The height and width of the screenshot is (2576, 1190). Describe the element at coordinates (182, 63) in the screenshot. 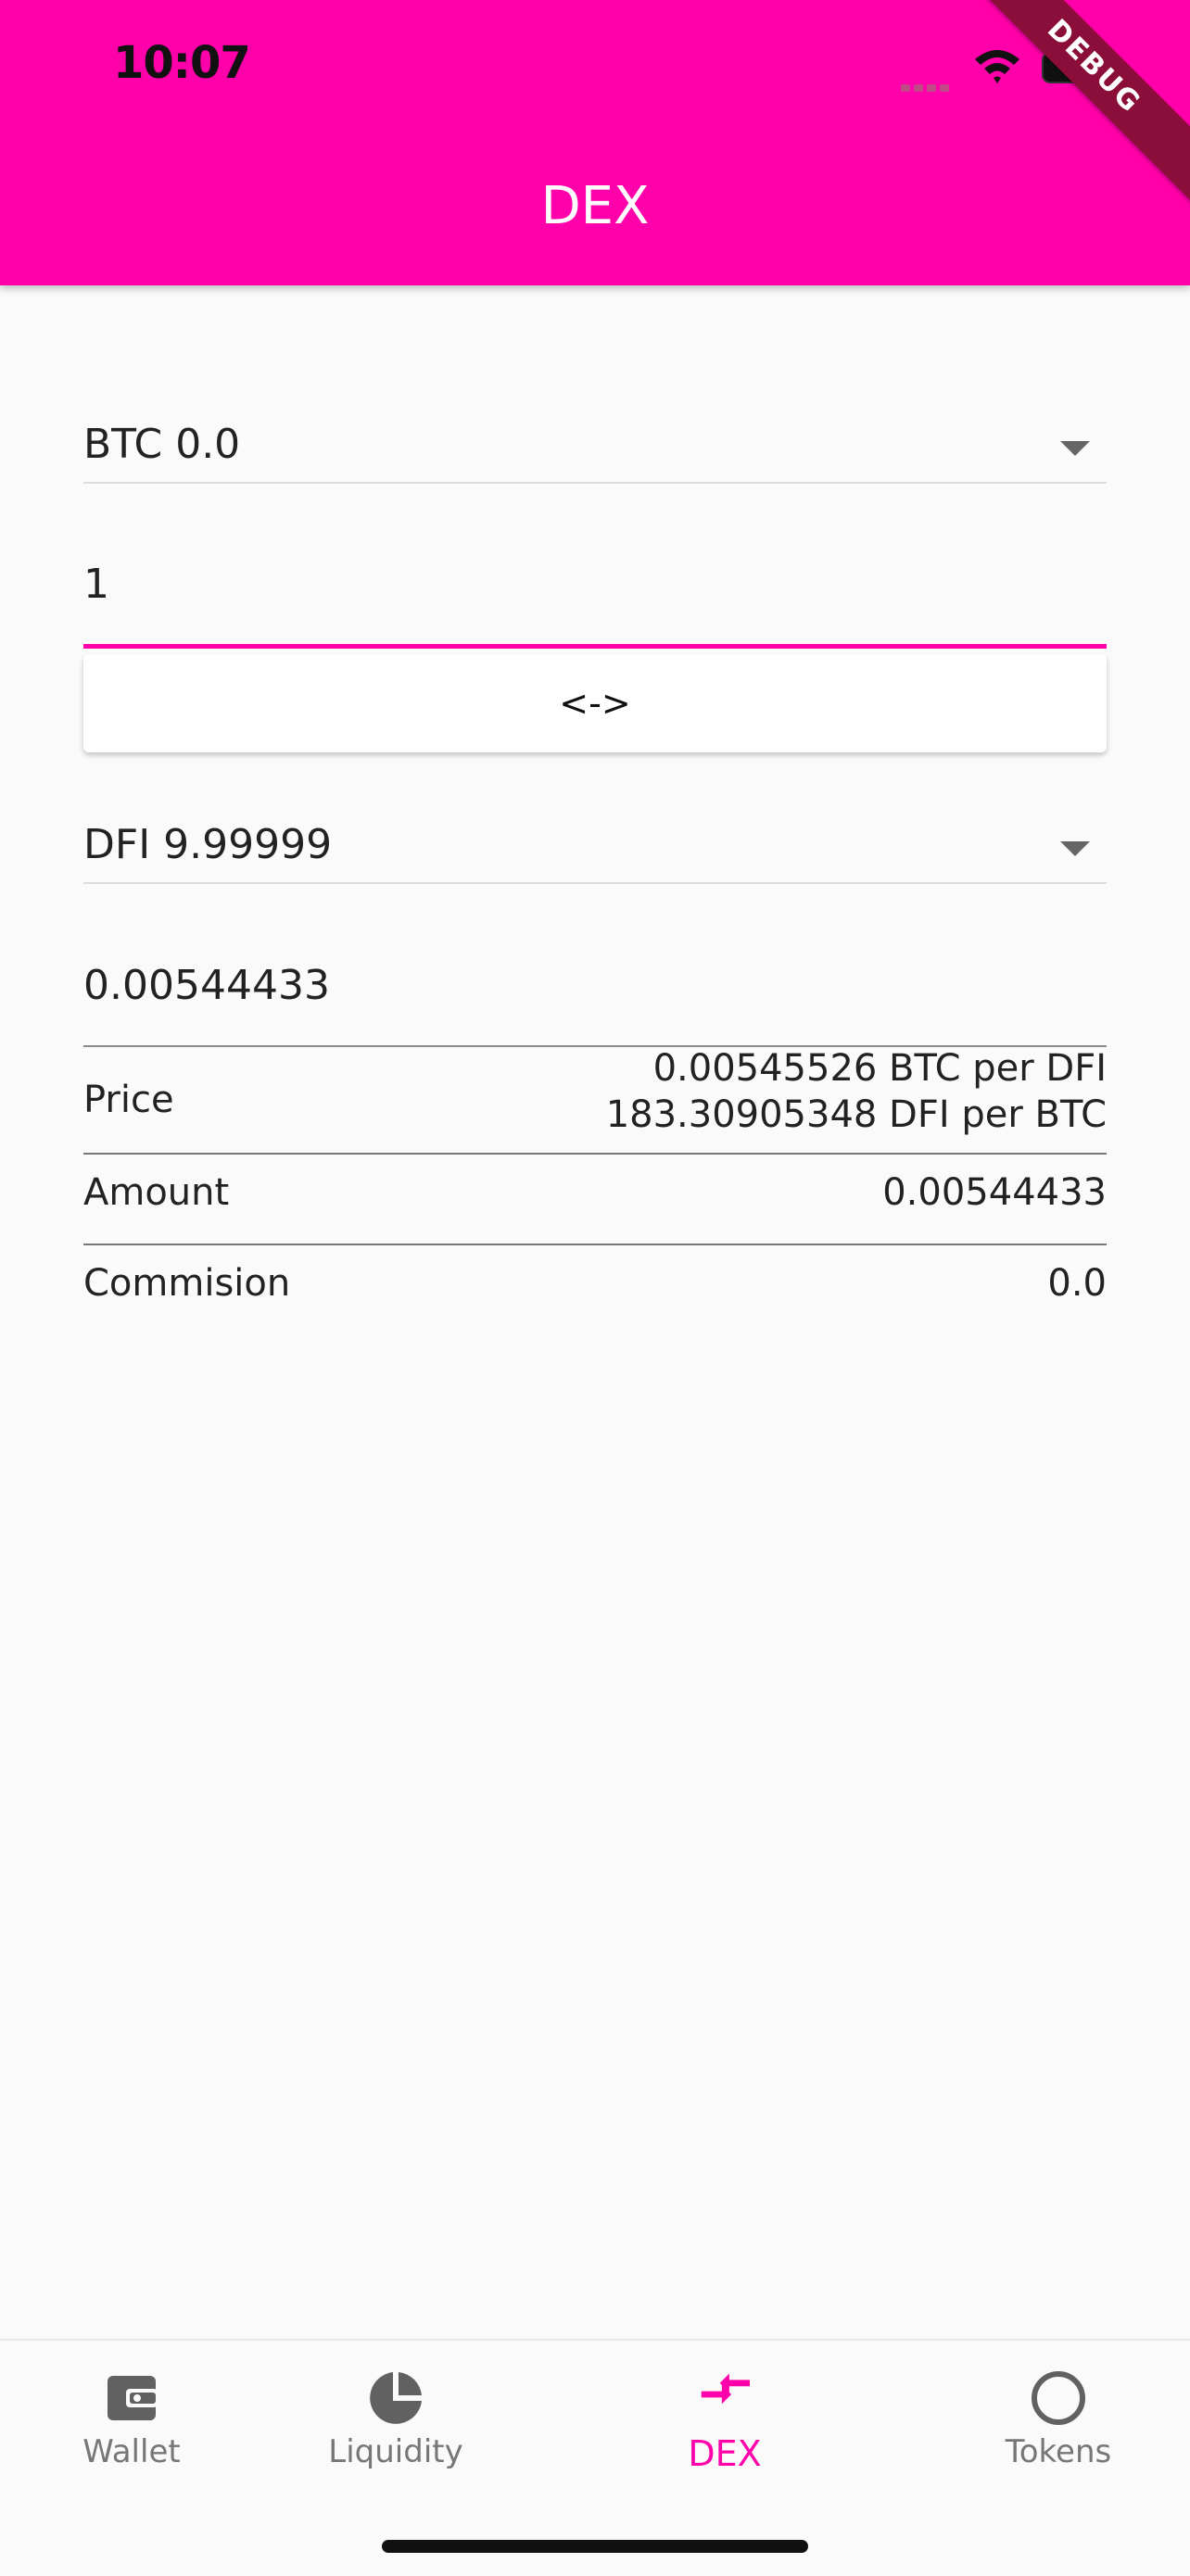

I see `status-time: 10:07` at that location.